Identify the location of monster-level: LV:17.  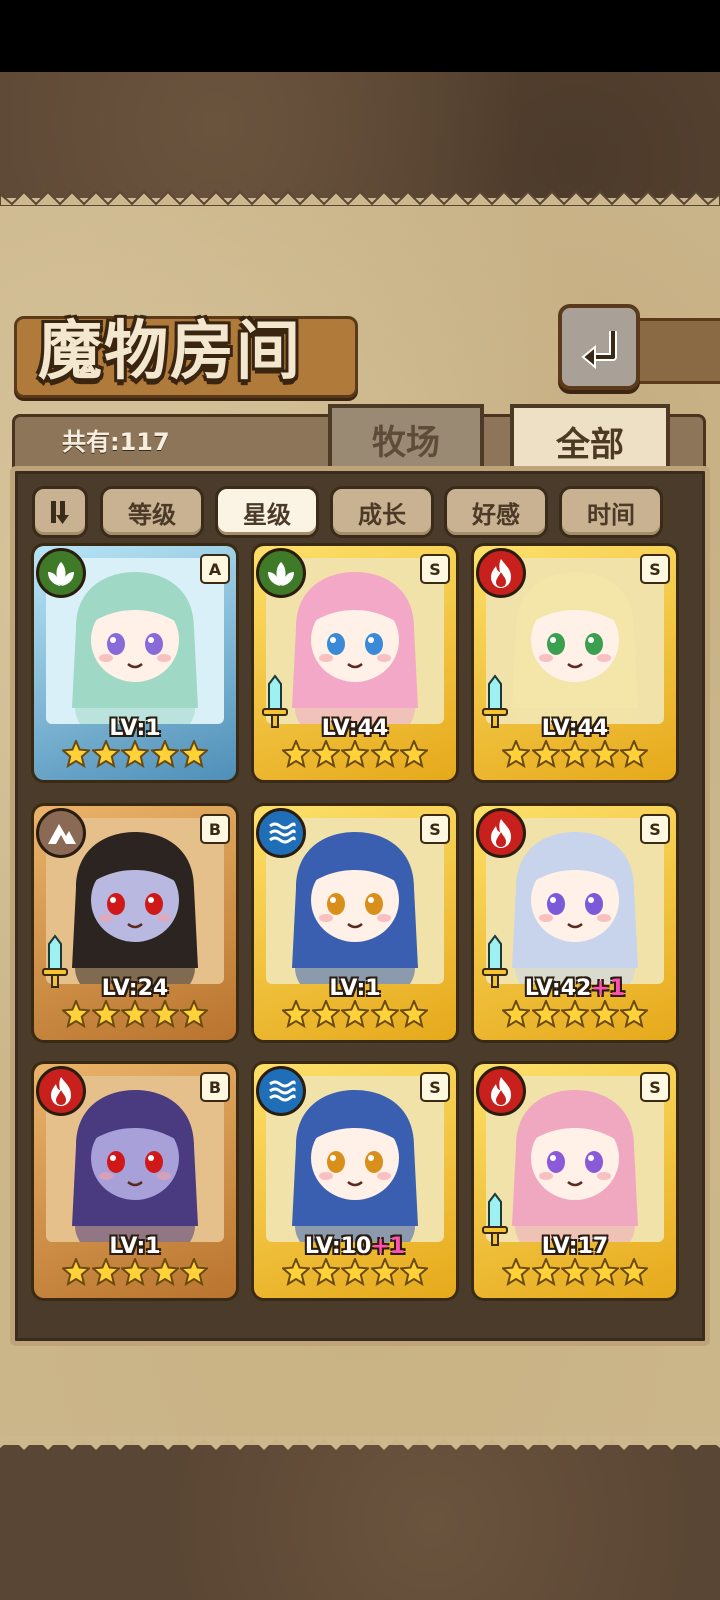
(575, 1246).